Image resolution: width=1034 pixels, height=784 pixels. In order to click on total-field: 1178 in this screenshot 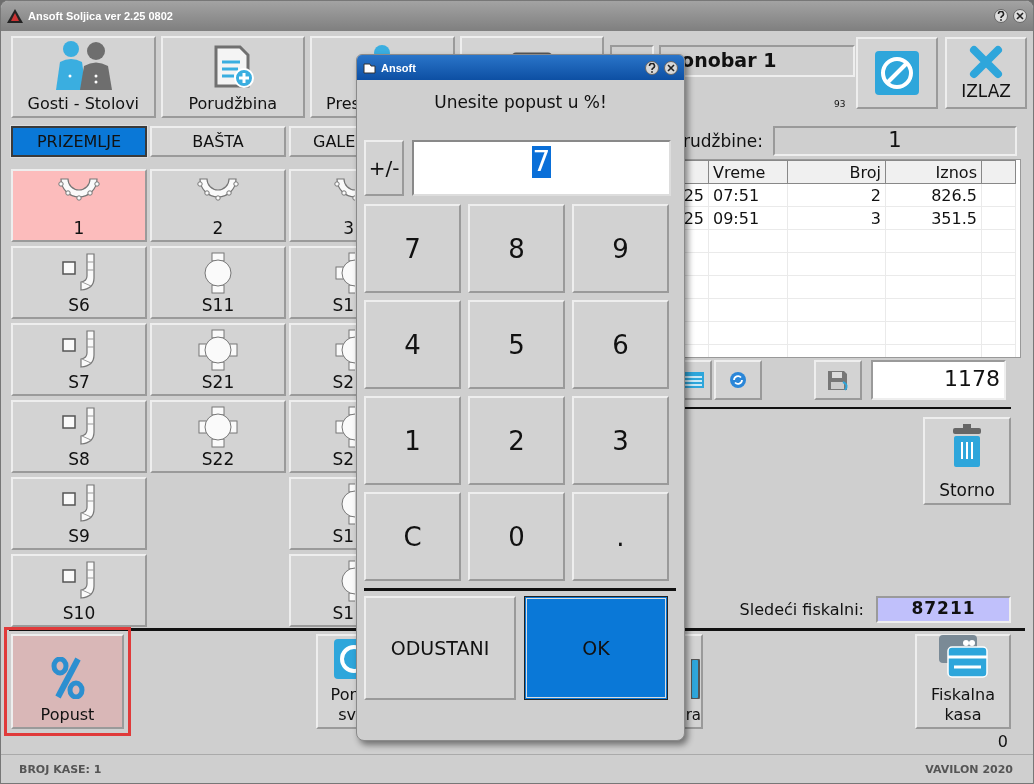, I will do `click(938, 380)`.